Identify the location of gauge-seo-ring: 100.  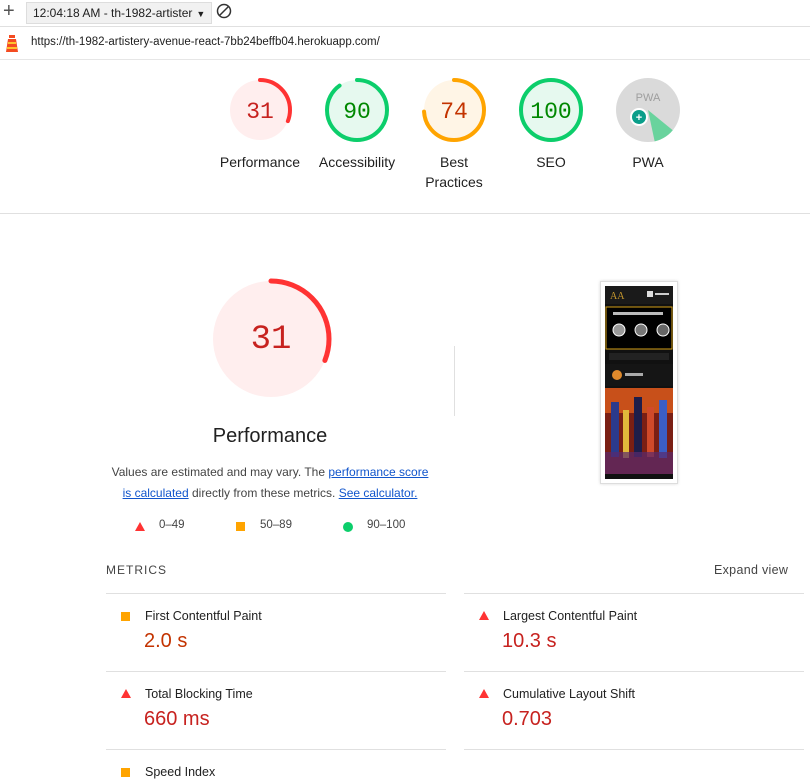
(551, 110).